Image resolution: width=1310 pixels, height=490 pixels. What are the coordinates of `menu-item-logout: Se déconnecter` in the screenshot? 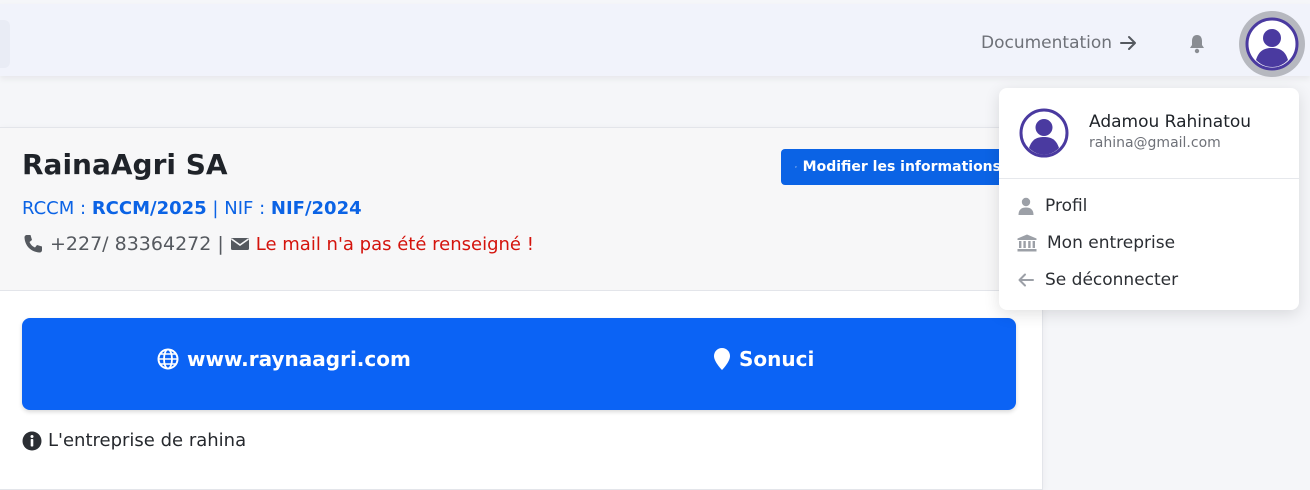 It's located at (1097, 280).